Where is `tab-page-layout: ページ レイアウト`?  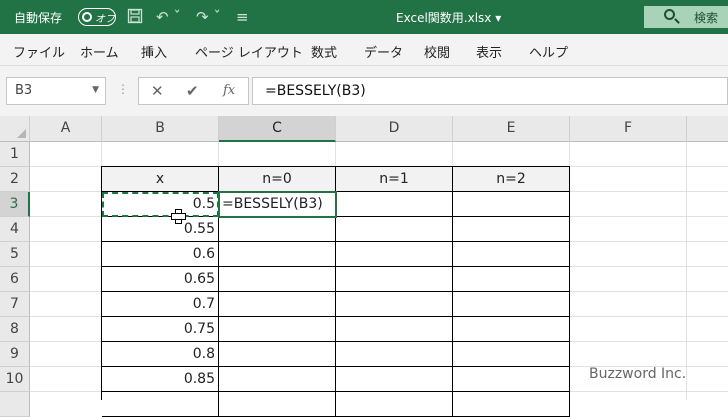 tab-page-layout: ページ レイアウト is located at coordinates (249, 51).